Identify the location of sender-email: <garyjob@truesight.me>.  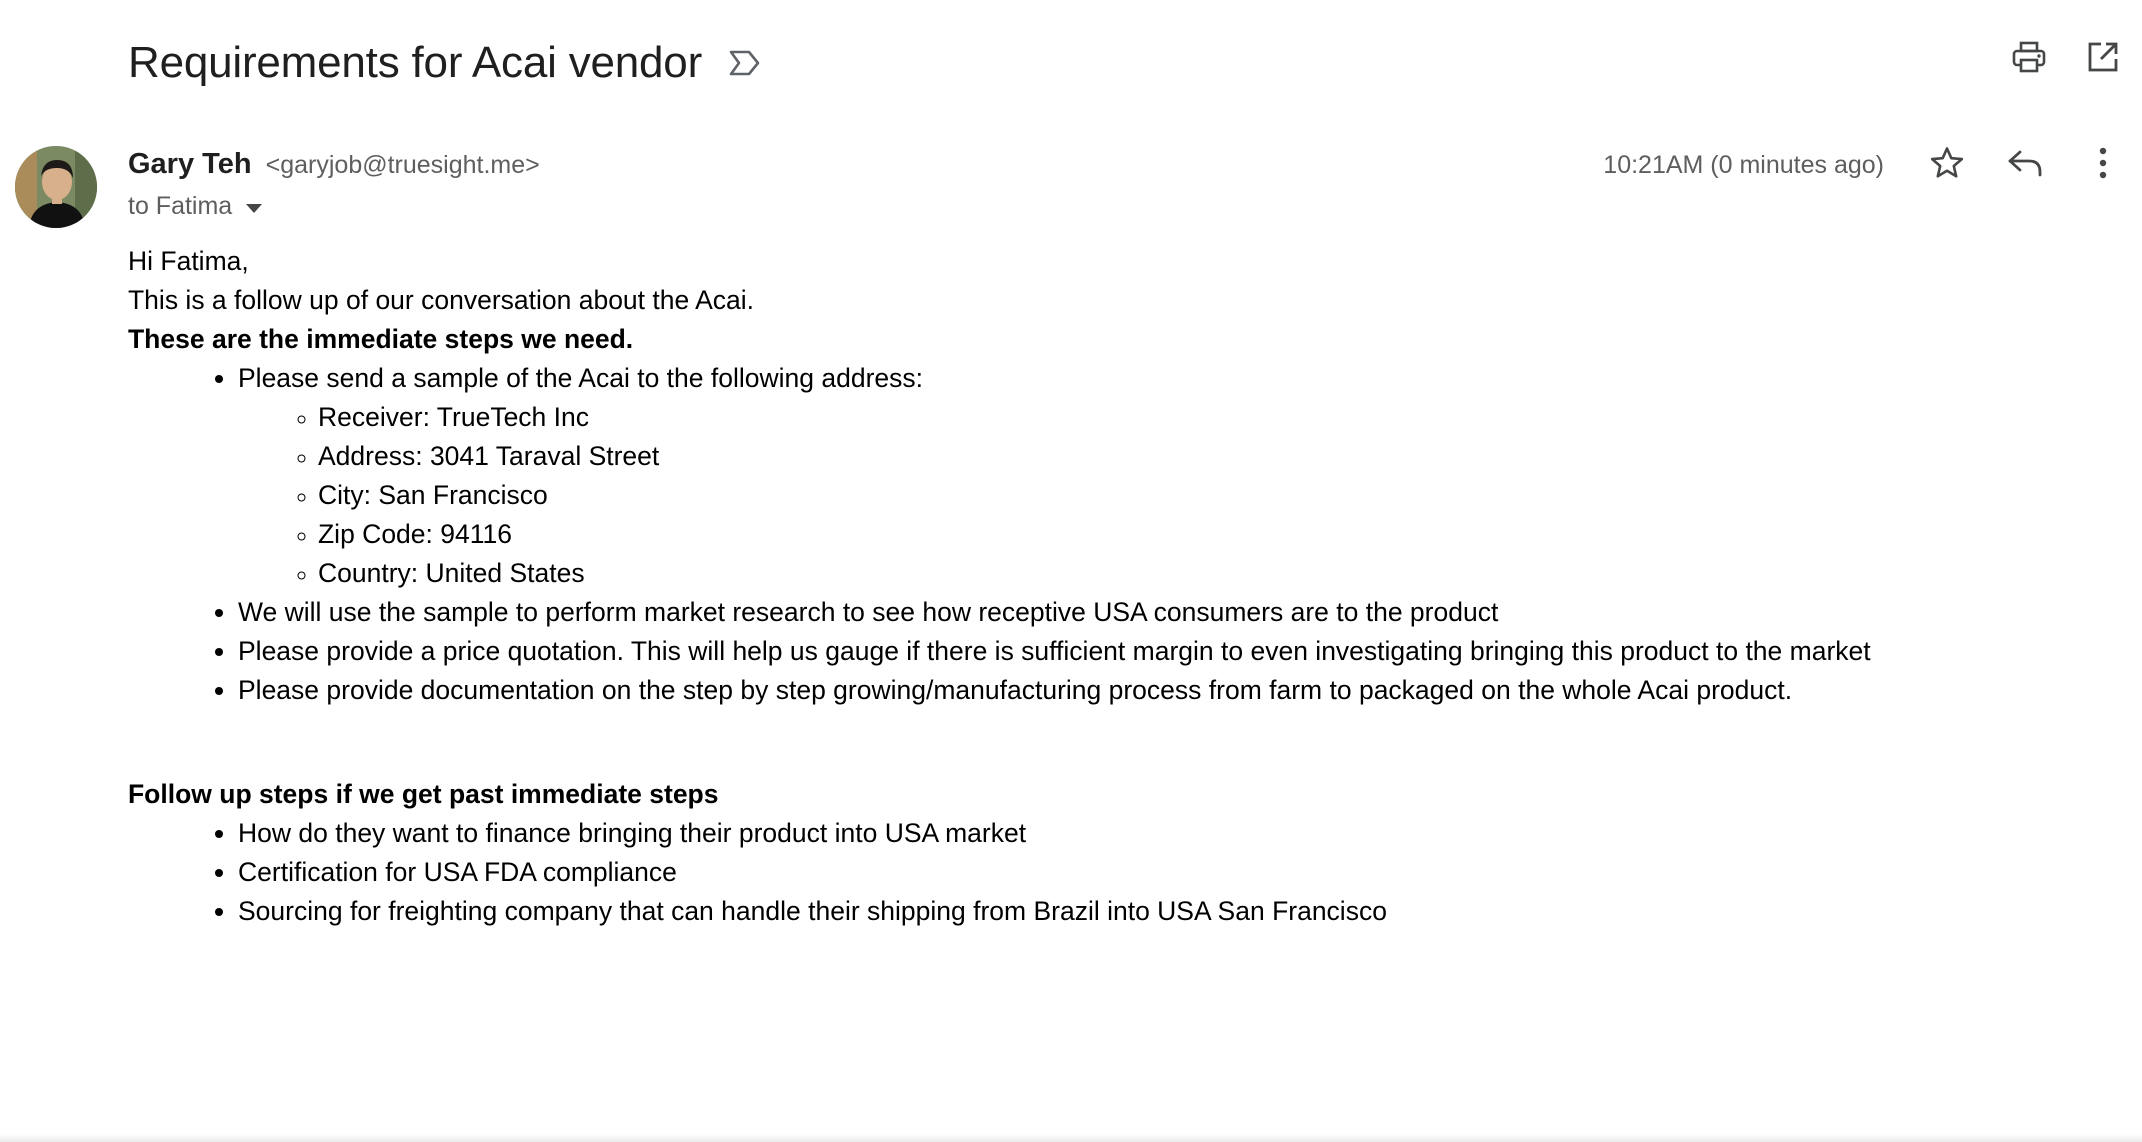
(402, 165).